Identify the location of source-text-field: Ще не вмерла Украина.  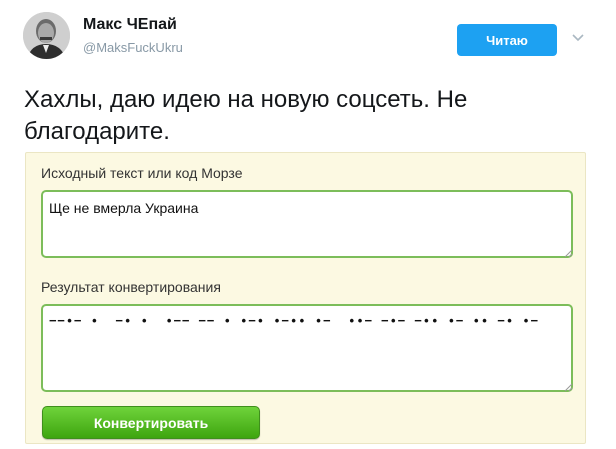
(307, 224).